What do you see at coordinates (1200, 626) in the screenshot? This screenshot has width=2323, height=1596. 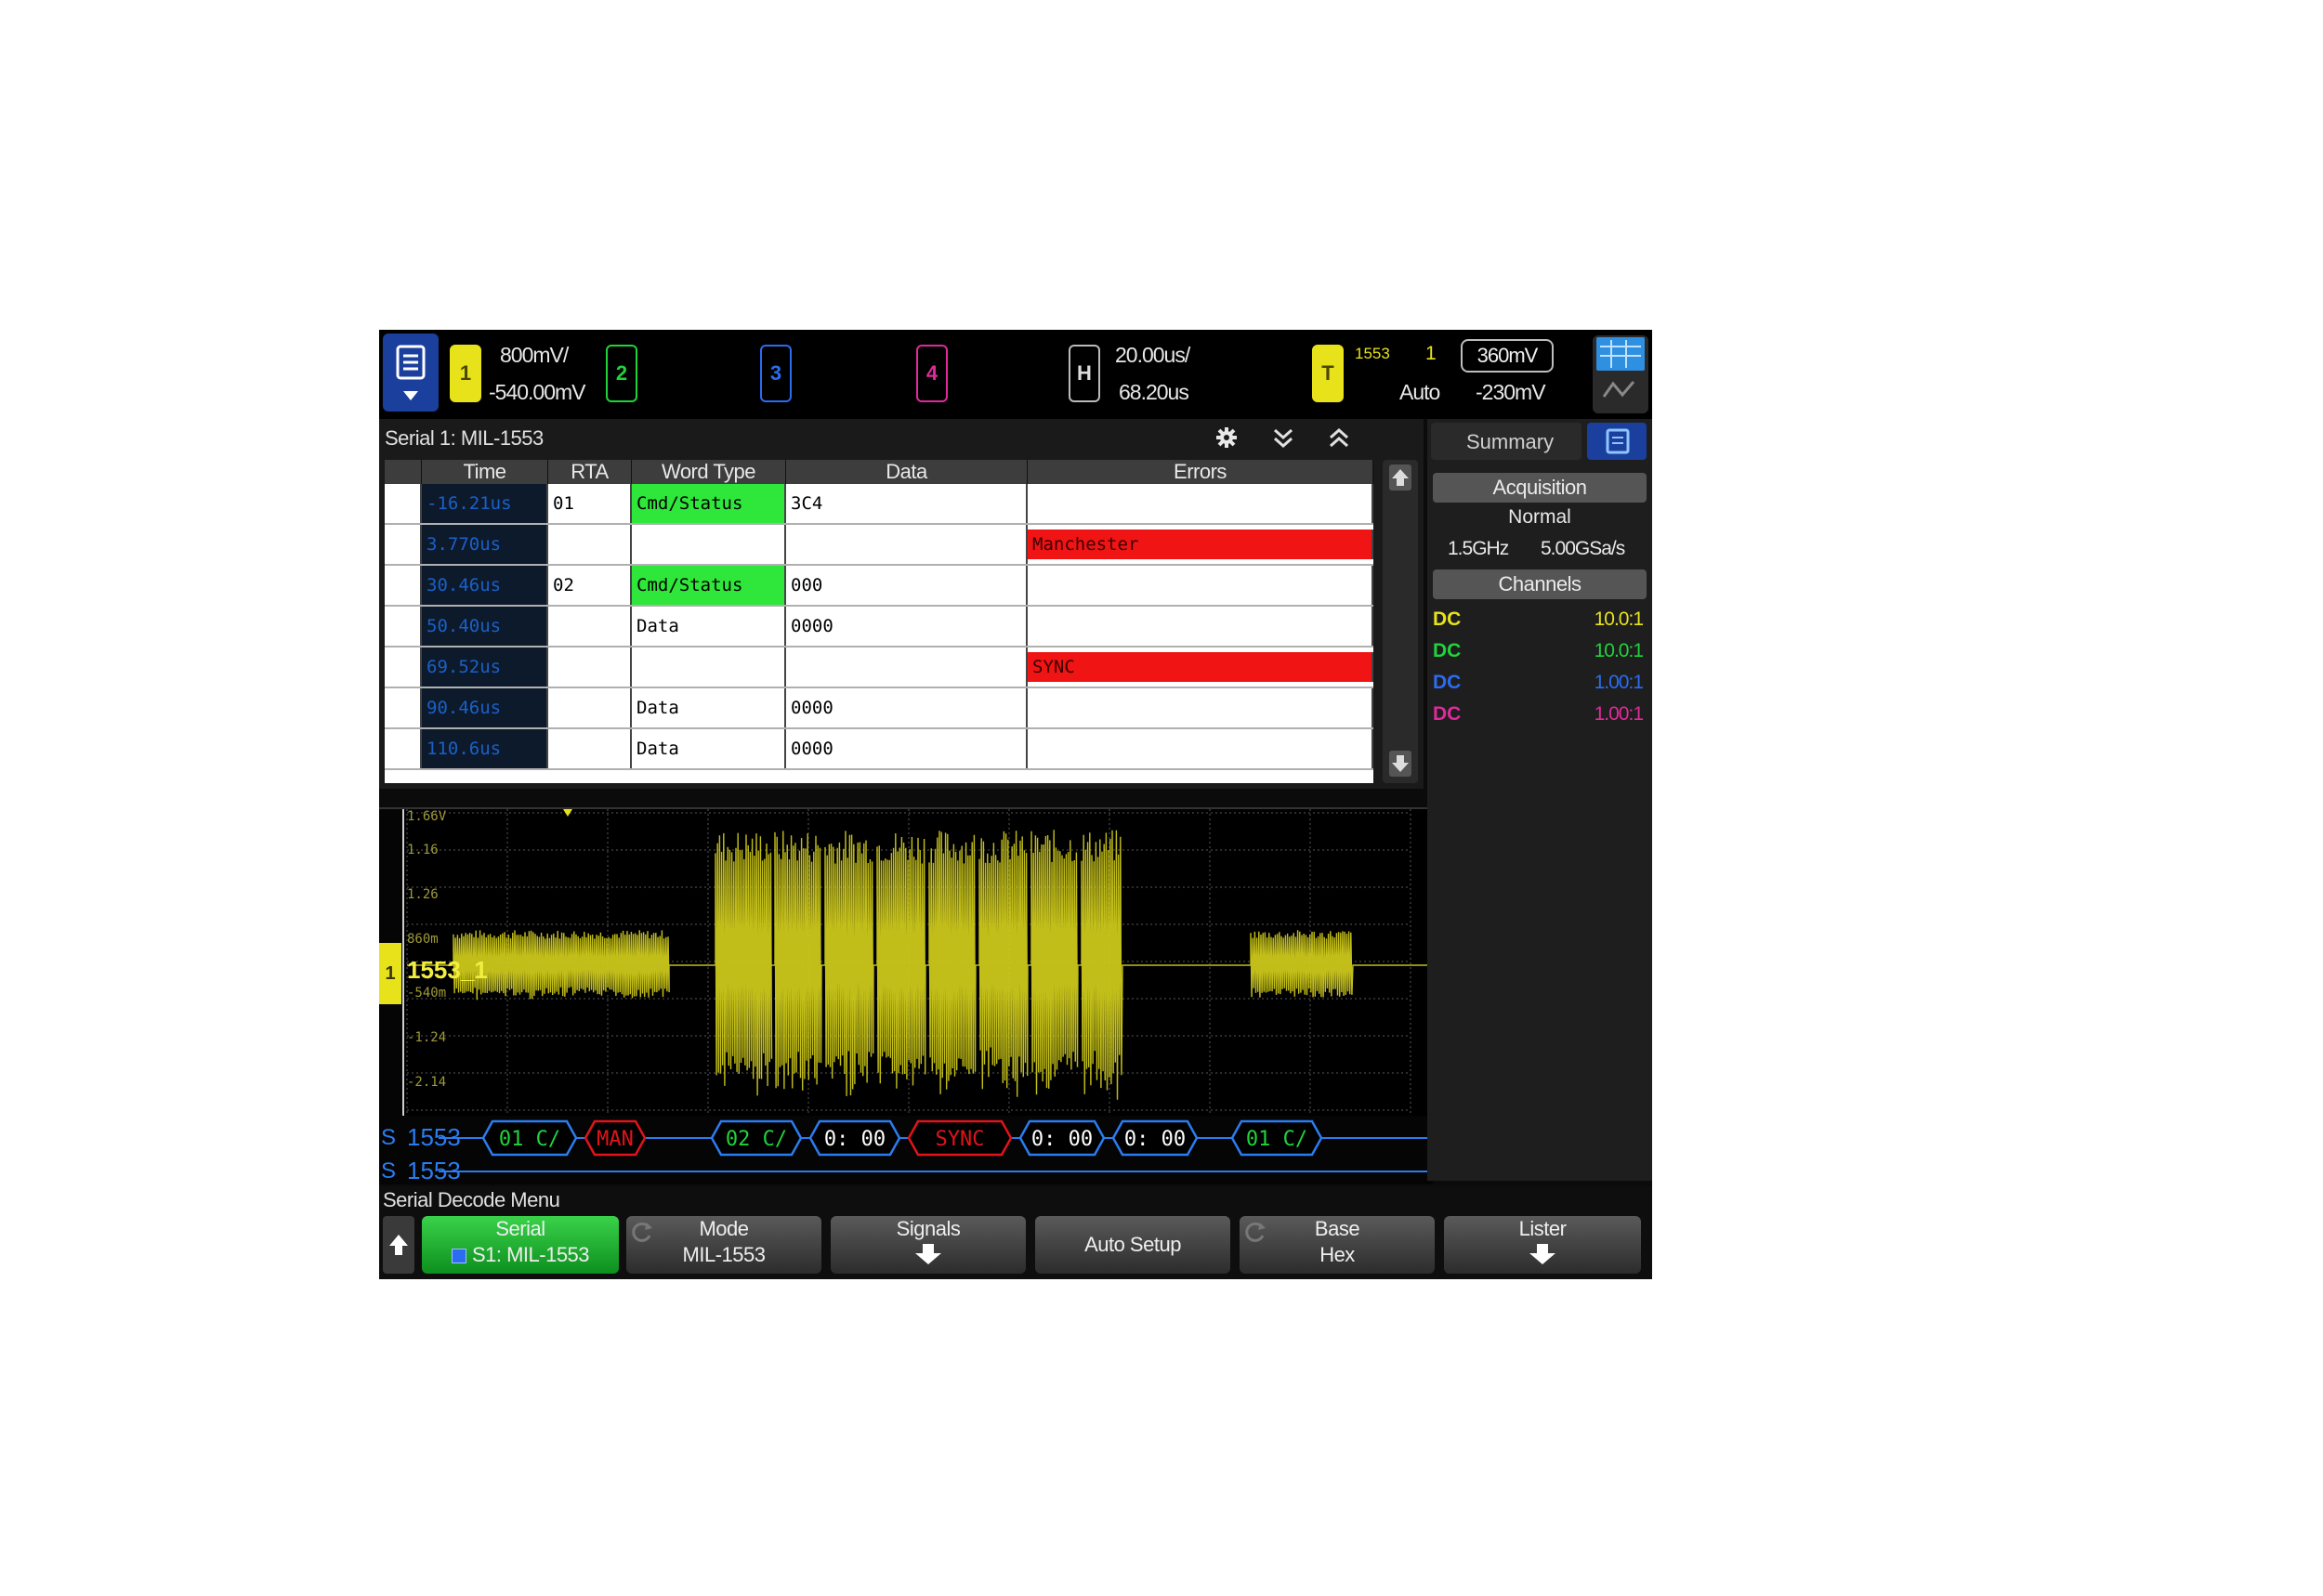 I see `cell-errors` at bounding box center [1200, 626].